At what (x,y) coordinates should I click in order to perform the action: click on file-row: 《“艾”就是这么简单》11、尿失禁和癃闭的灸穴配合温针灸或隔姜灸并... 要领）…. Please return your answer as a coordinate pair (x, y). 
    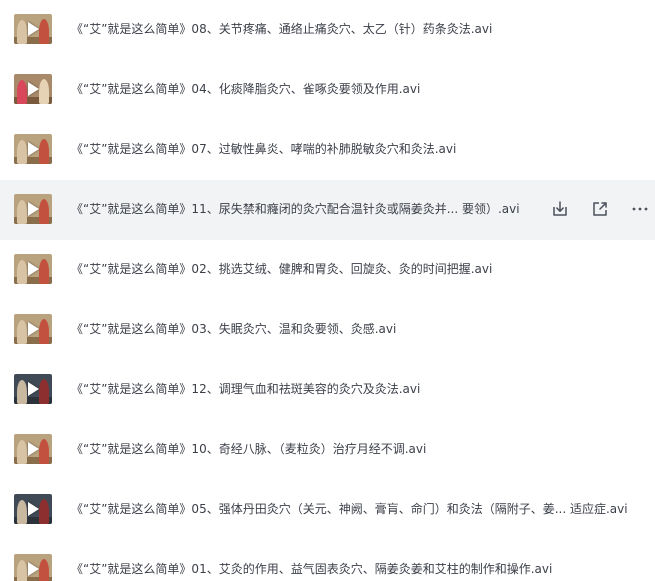
    Looking at the image, I should click on (327, 210).